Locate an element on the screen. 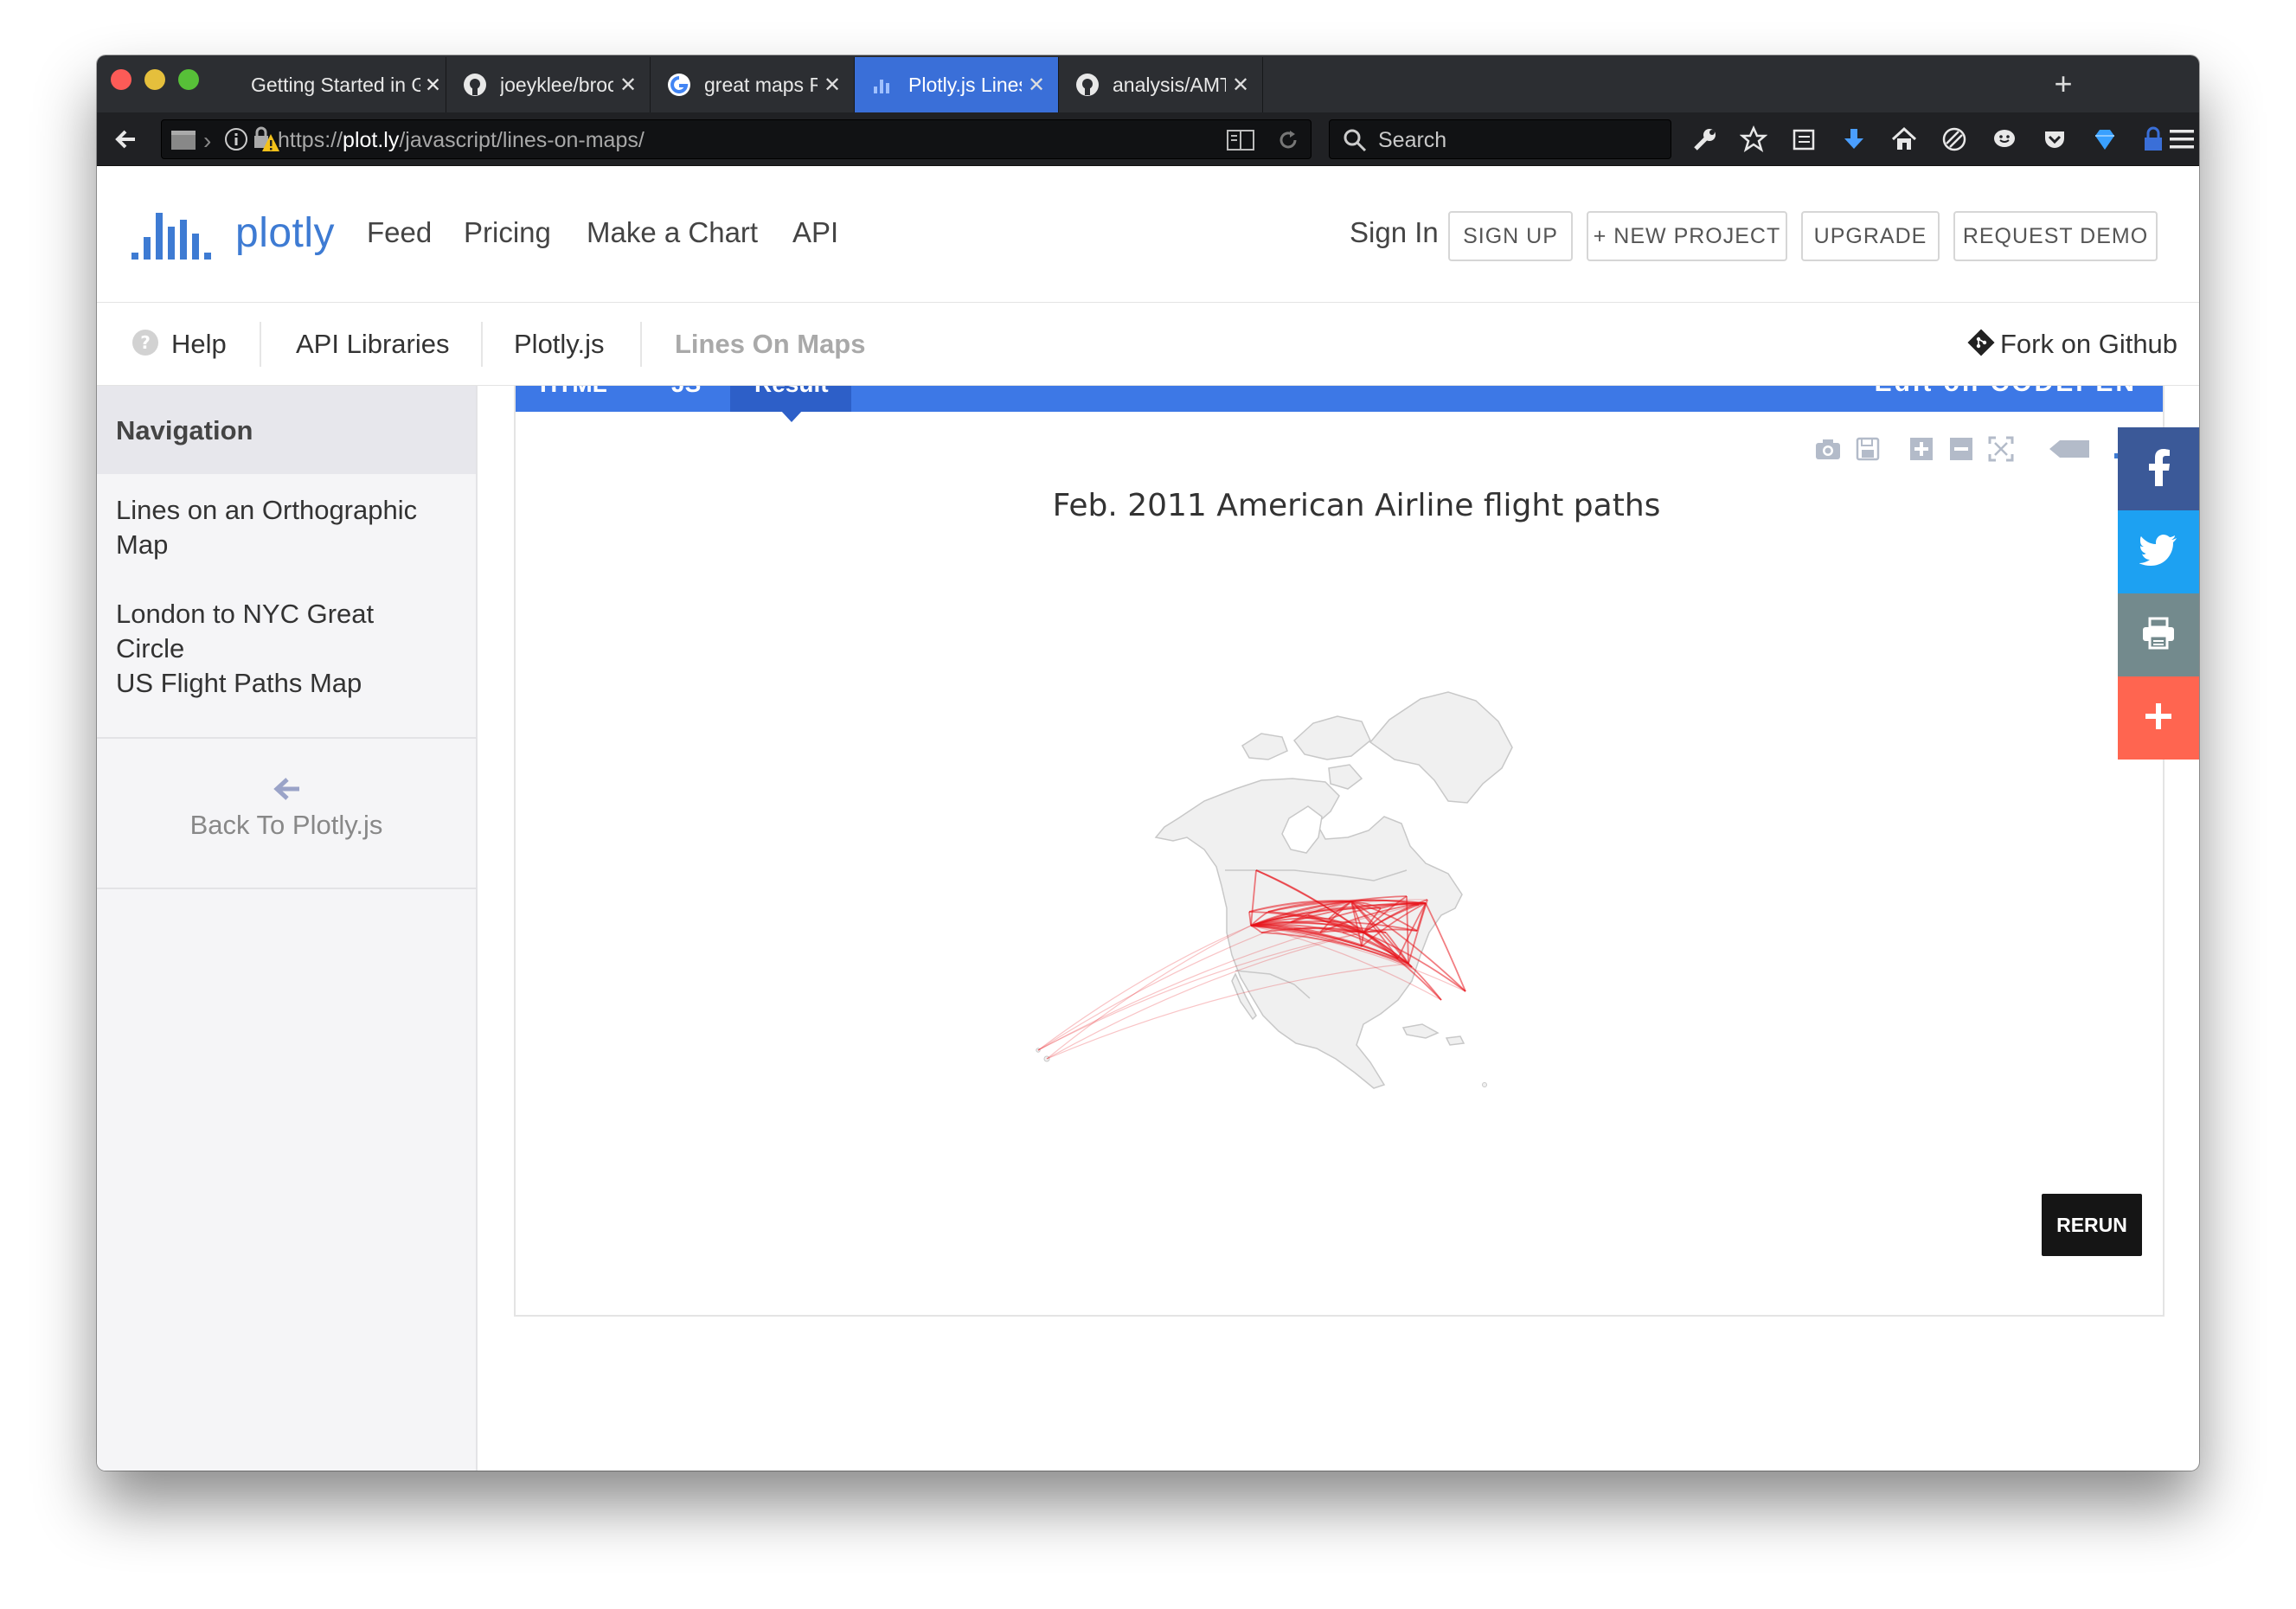 This screenshot has height=1609, width=2296. reload-icon is located at coordinates (1288, 142).